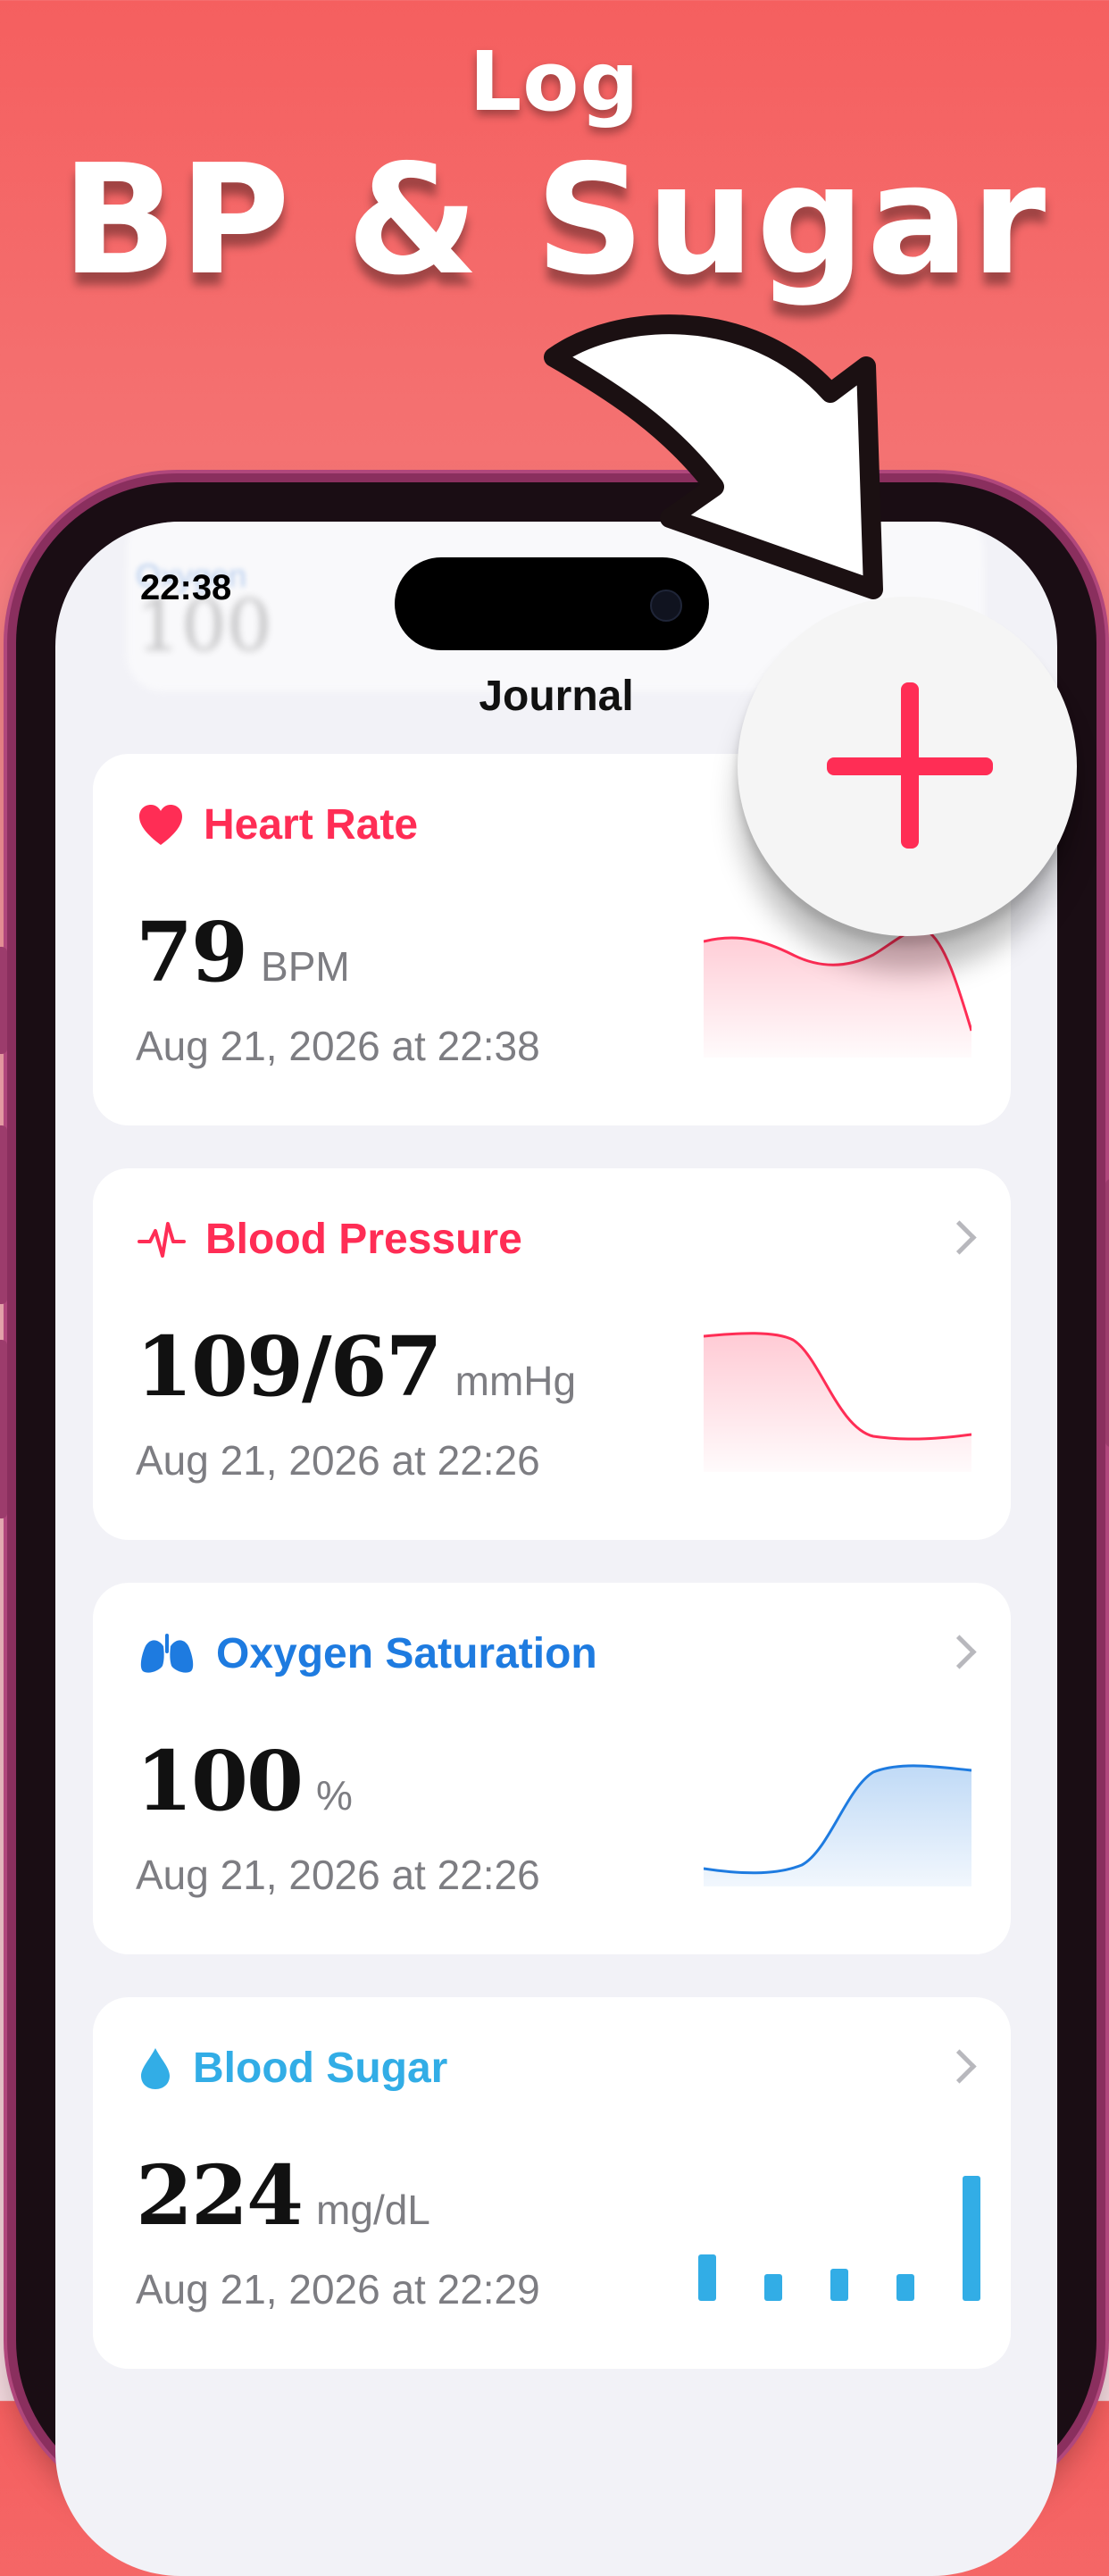  Describe the element at coordinates (167, 1653) in the screenshot. I see `lungs-icon` at that location.